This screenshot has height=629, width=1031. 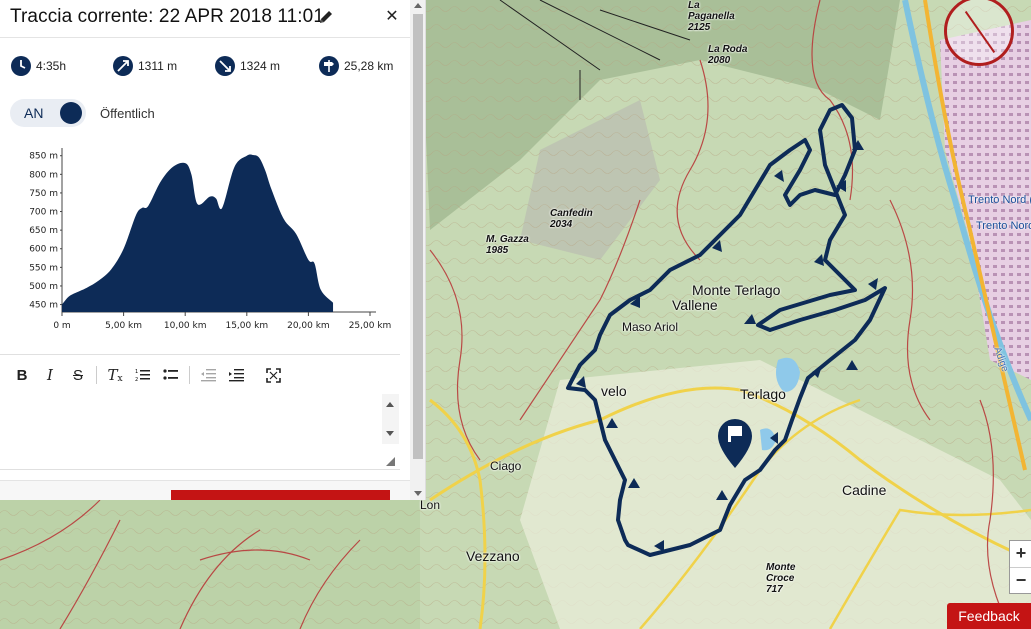 I want to click on outdent-button, so click(x=208, y=375).